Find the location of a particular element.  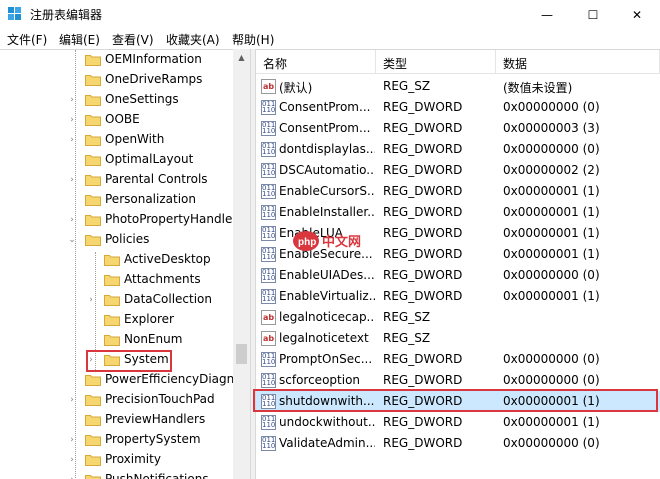

menu-favorites: 收藏夹(A) is located at coordinates (193, 39).